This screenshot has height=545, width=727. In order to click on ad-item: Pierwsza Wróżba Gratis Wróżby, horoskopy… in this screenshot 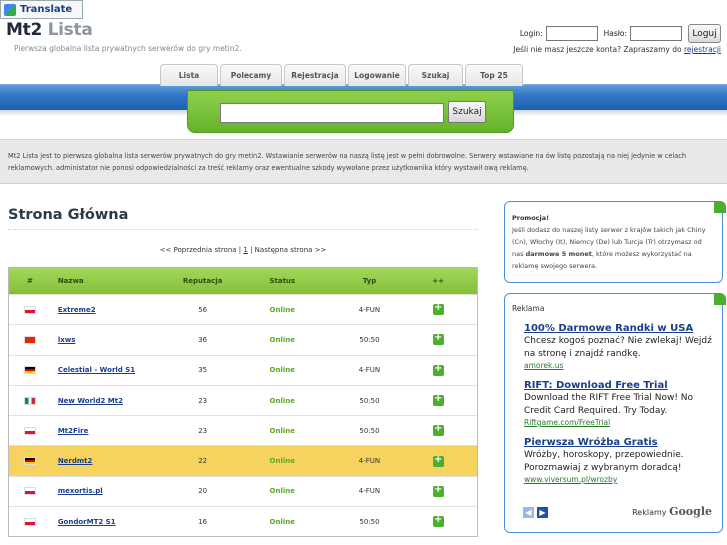, I will do `click(619, 460)`.